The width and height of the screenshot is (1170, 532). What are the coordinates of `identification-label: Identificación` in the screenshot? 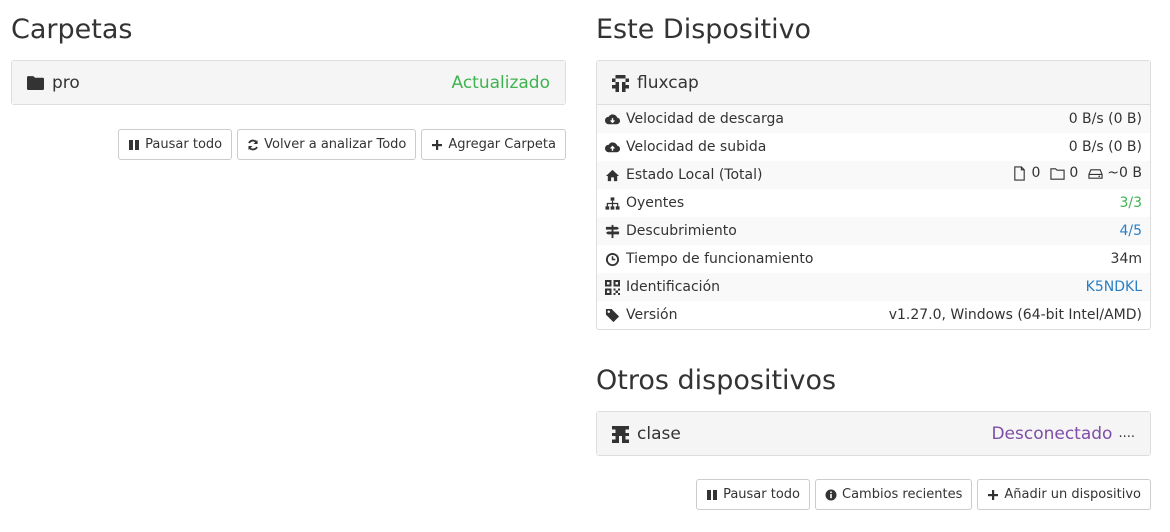 It's located at (673, 287).